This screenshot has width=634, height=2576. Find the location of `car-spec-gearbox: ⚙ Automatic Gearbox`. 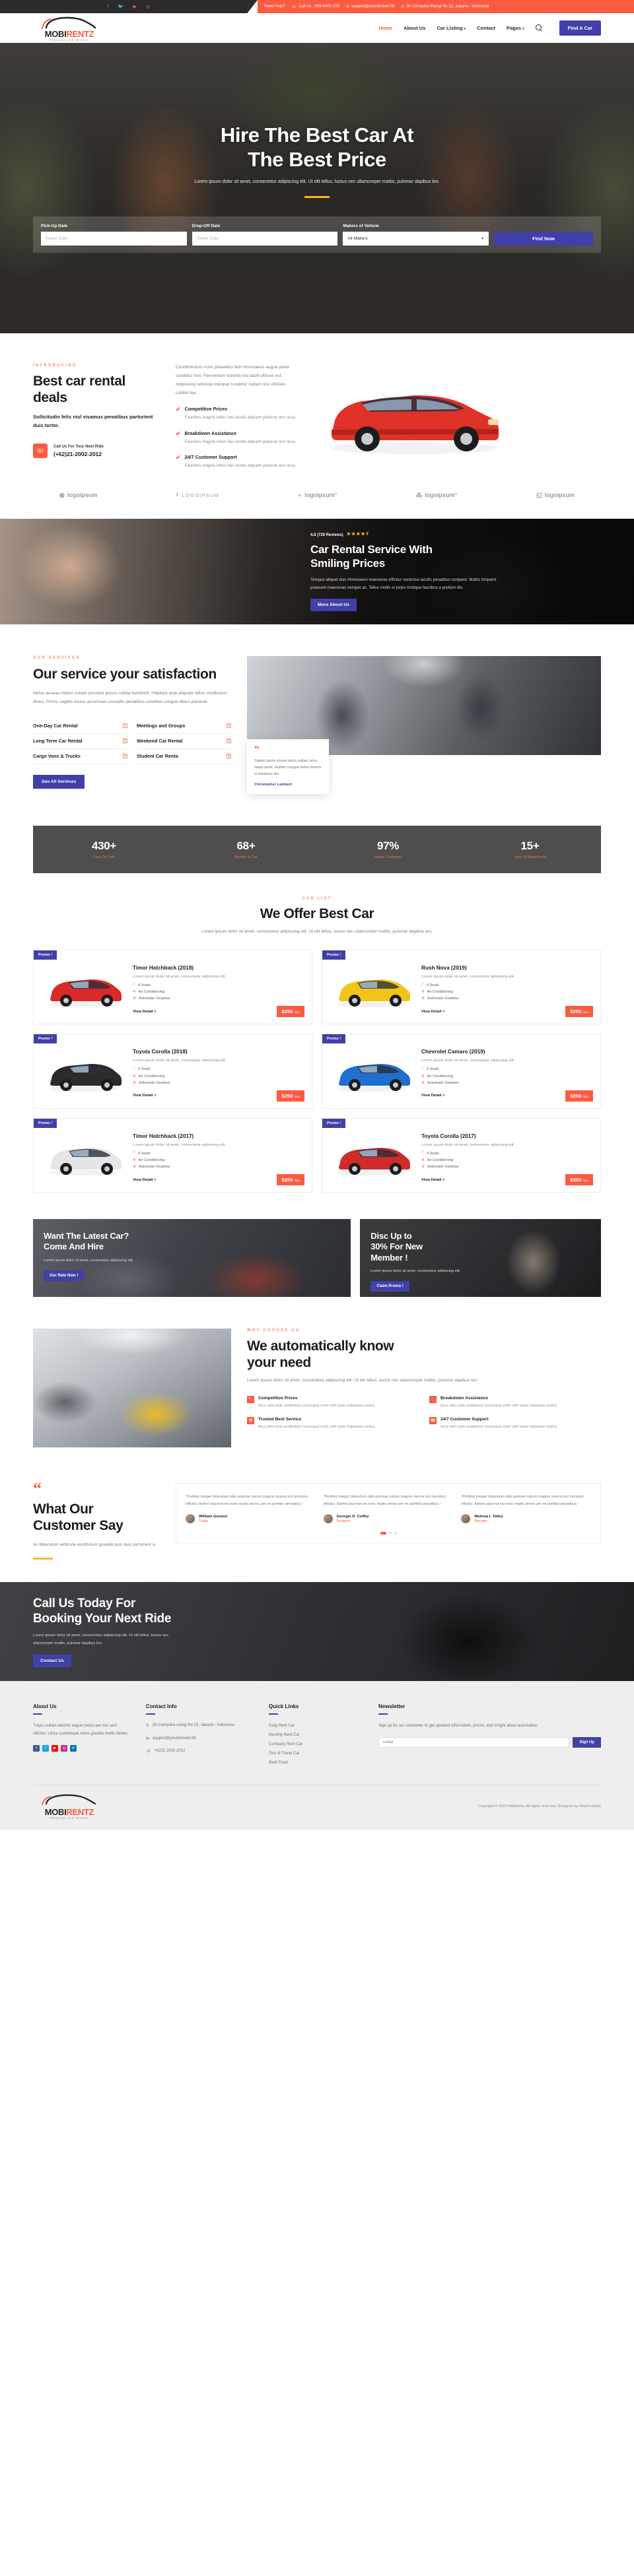

car-spec-gearbox: ⚙ Automatic Gearbox is located at coordinates (151, 999).